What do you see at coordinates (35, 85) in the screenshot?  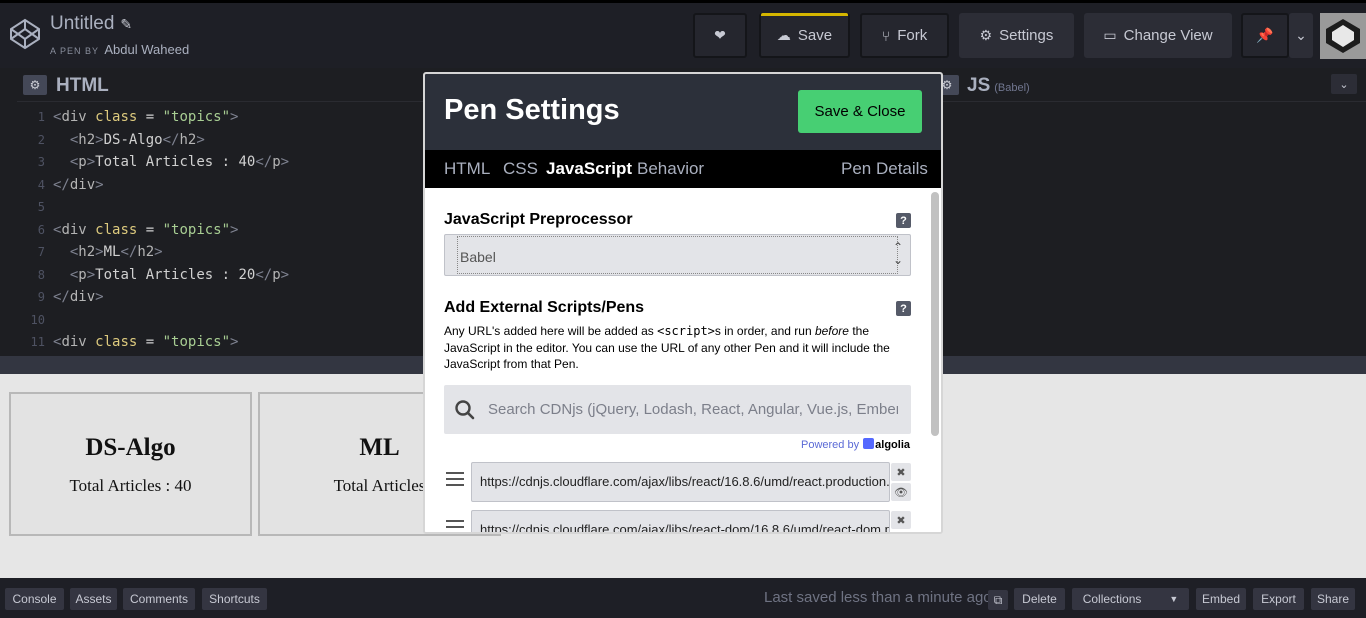 I see `html-settings-gear-icon: ⚙` at bounding box center [35, 85].